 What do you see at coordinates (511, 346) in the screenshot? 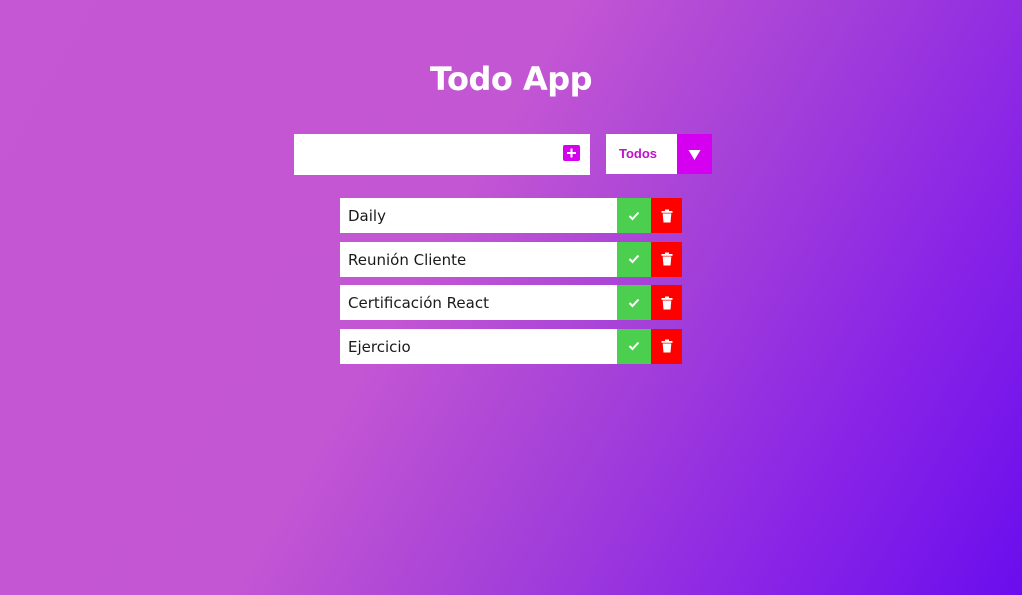
I see `todo-item: Ejercicio` at bounding box center [511, 346].